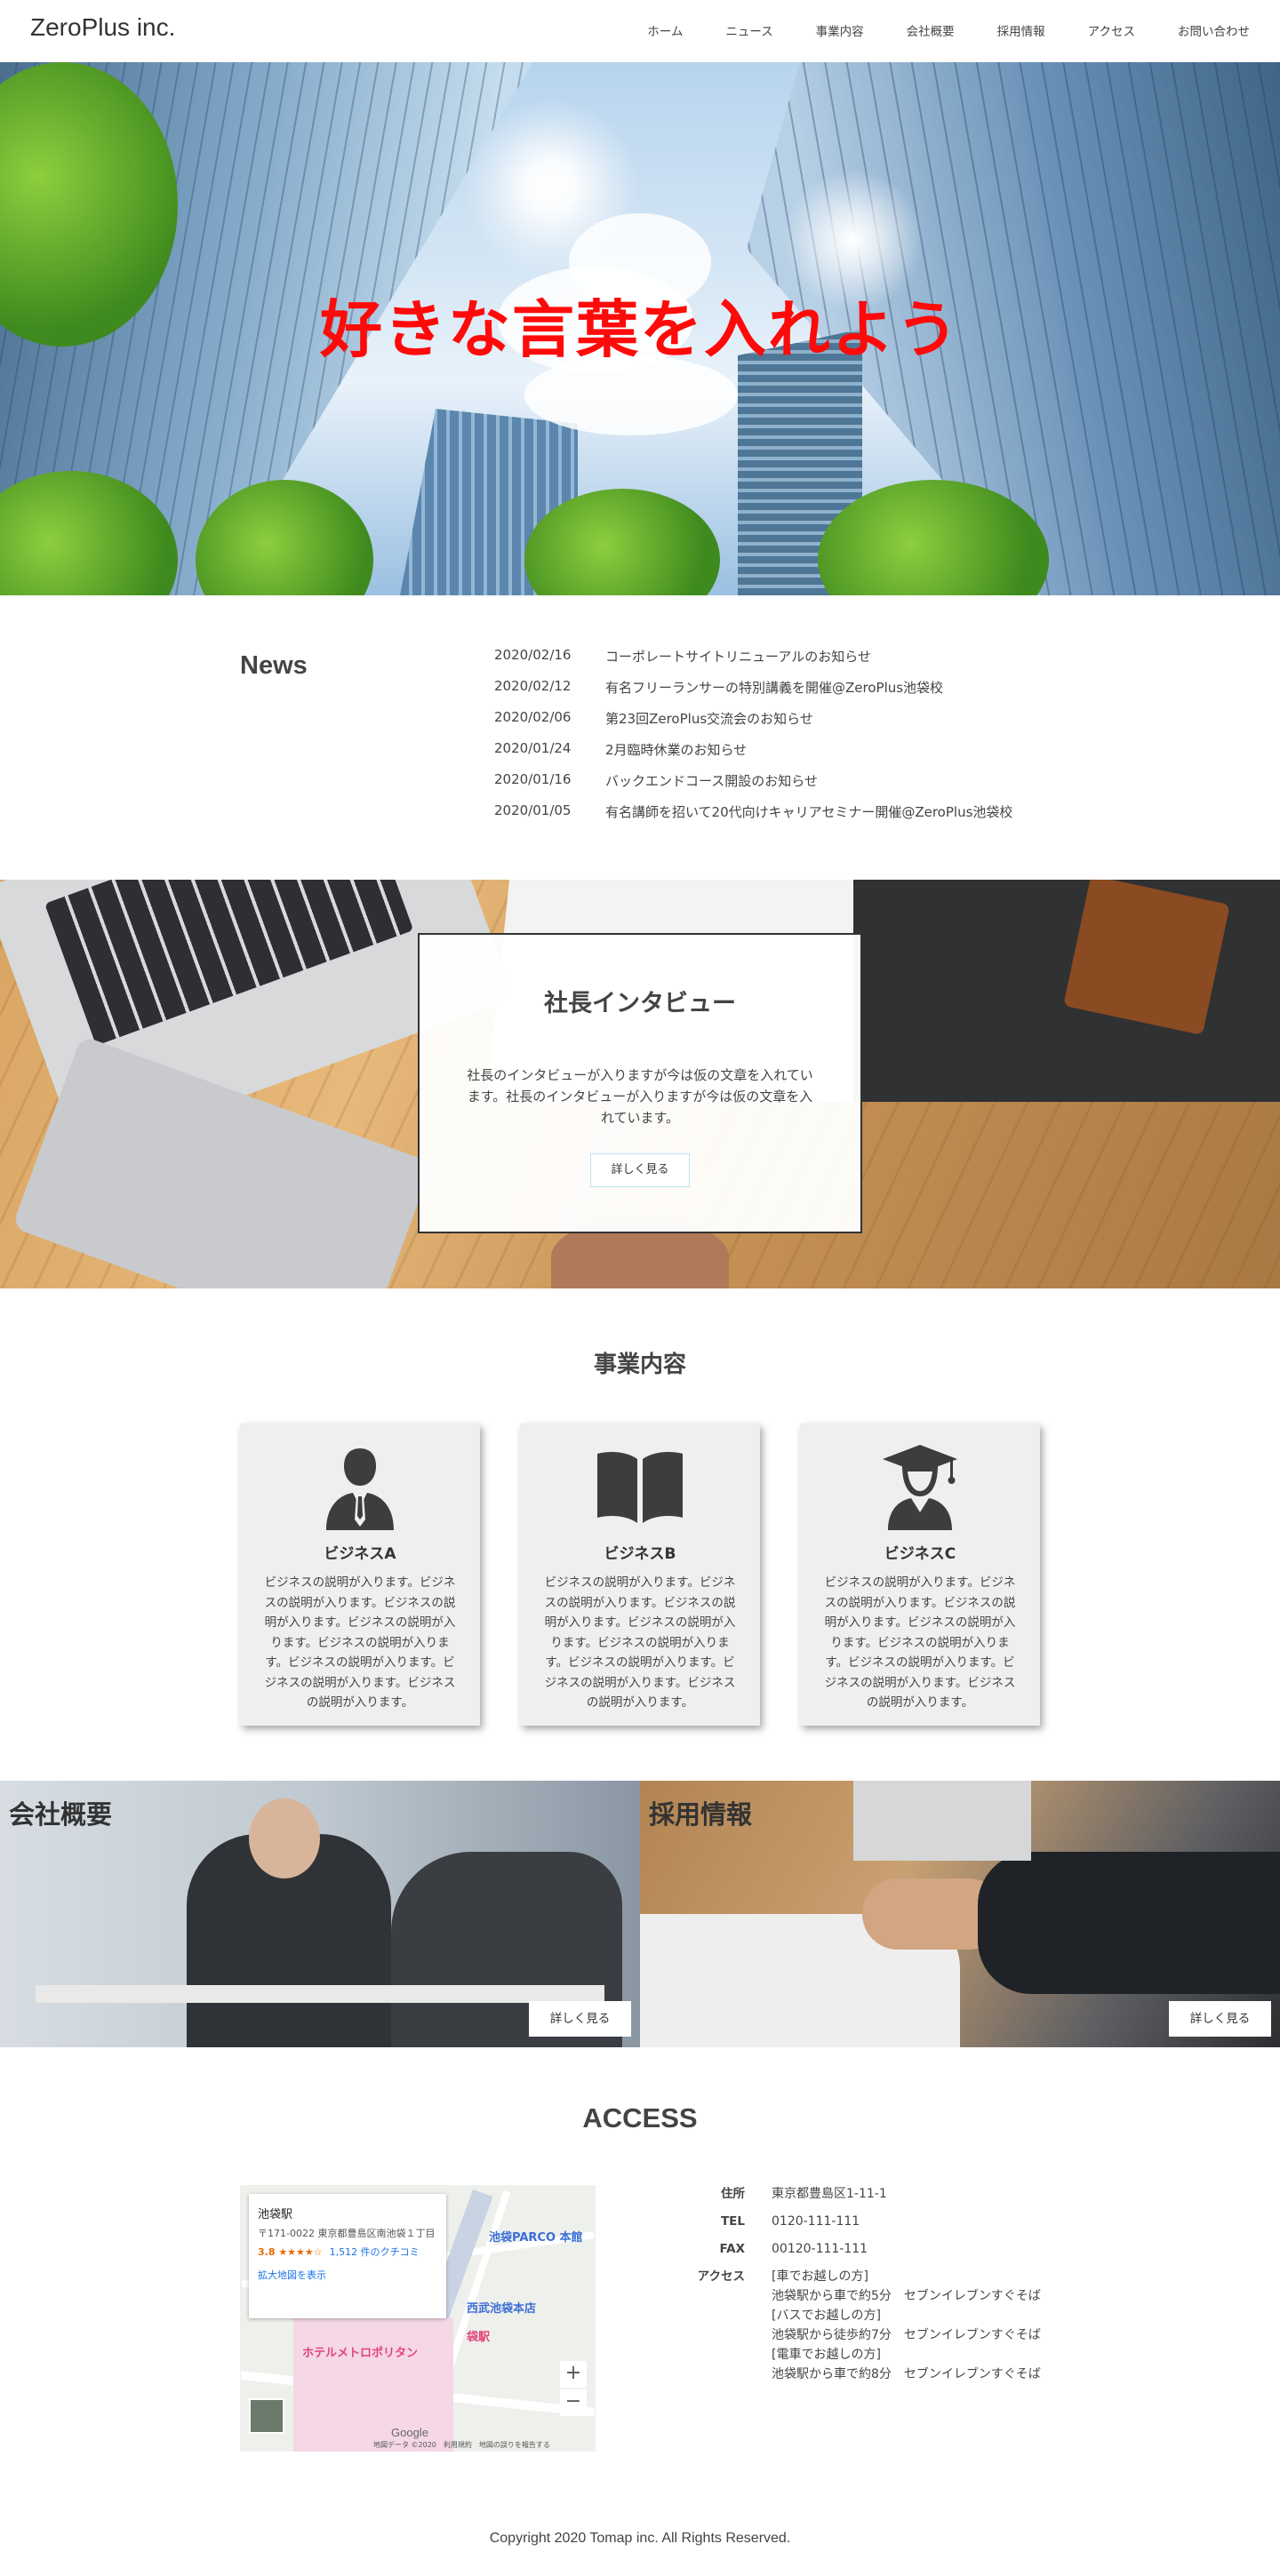  I want to click on interview-more-button: 詳しく見る, so click(640, 1170).